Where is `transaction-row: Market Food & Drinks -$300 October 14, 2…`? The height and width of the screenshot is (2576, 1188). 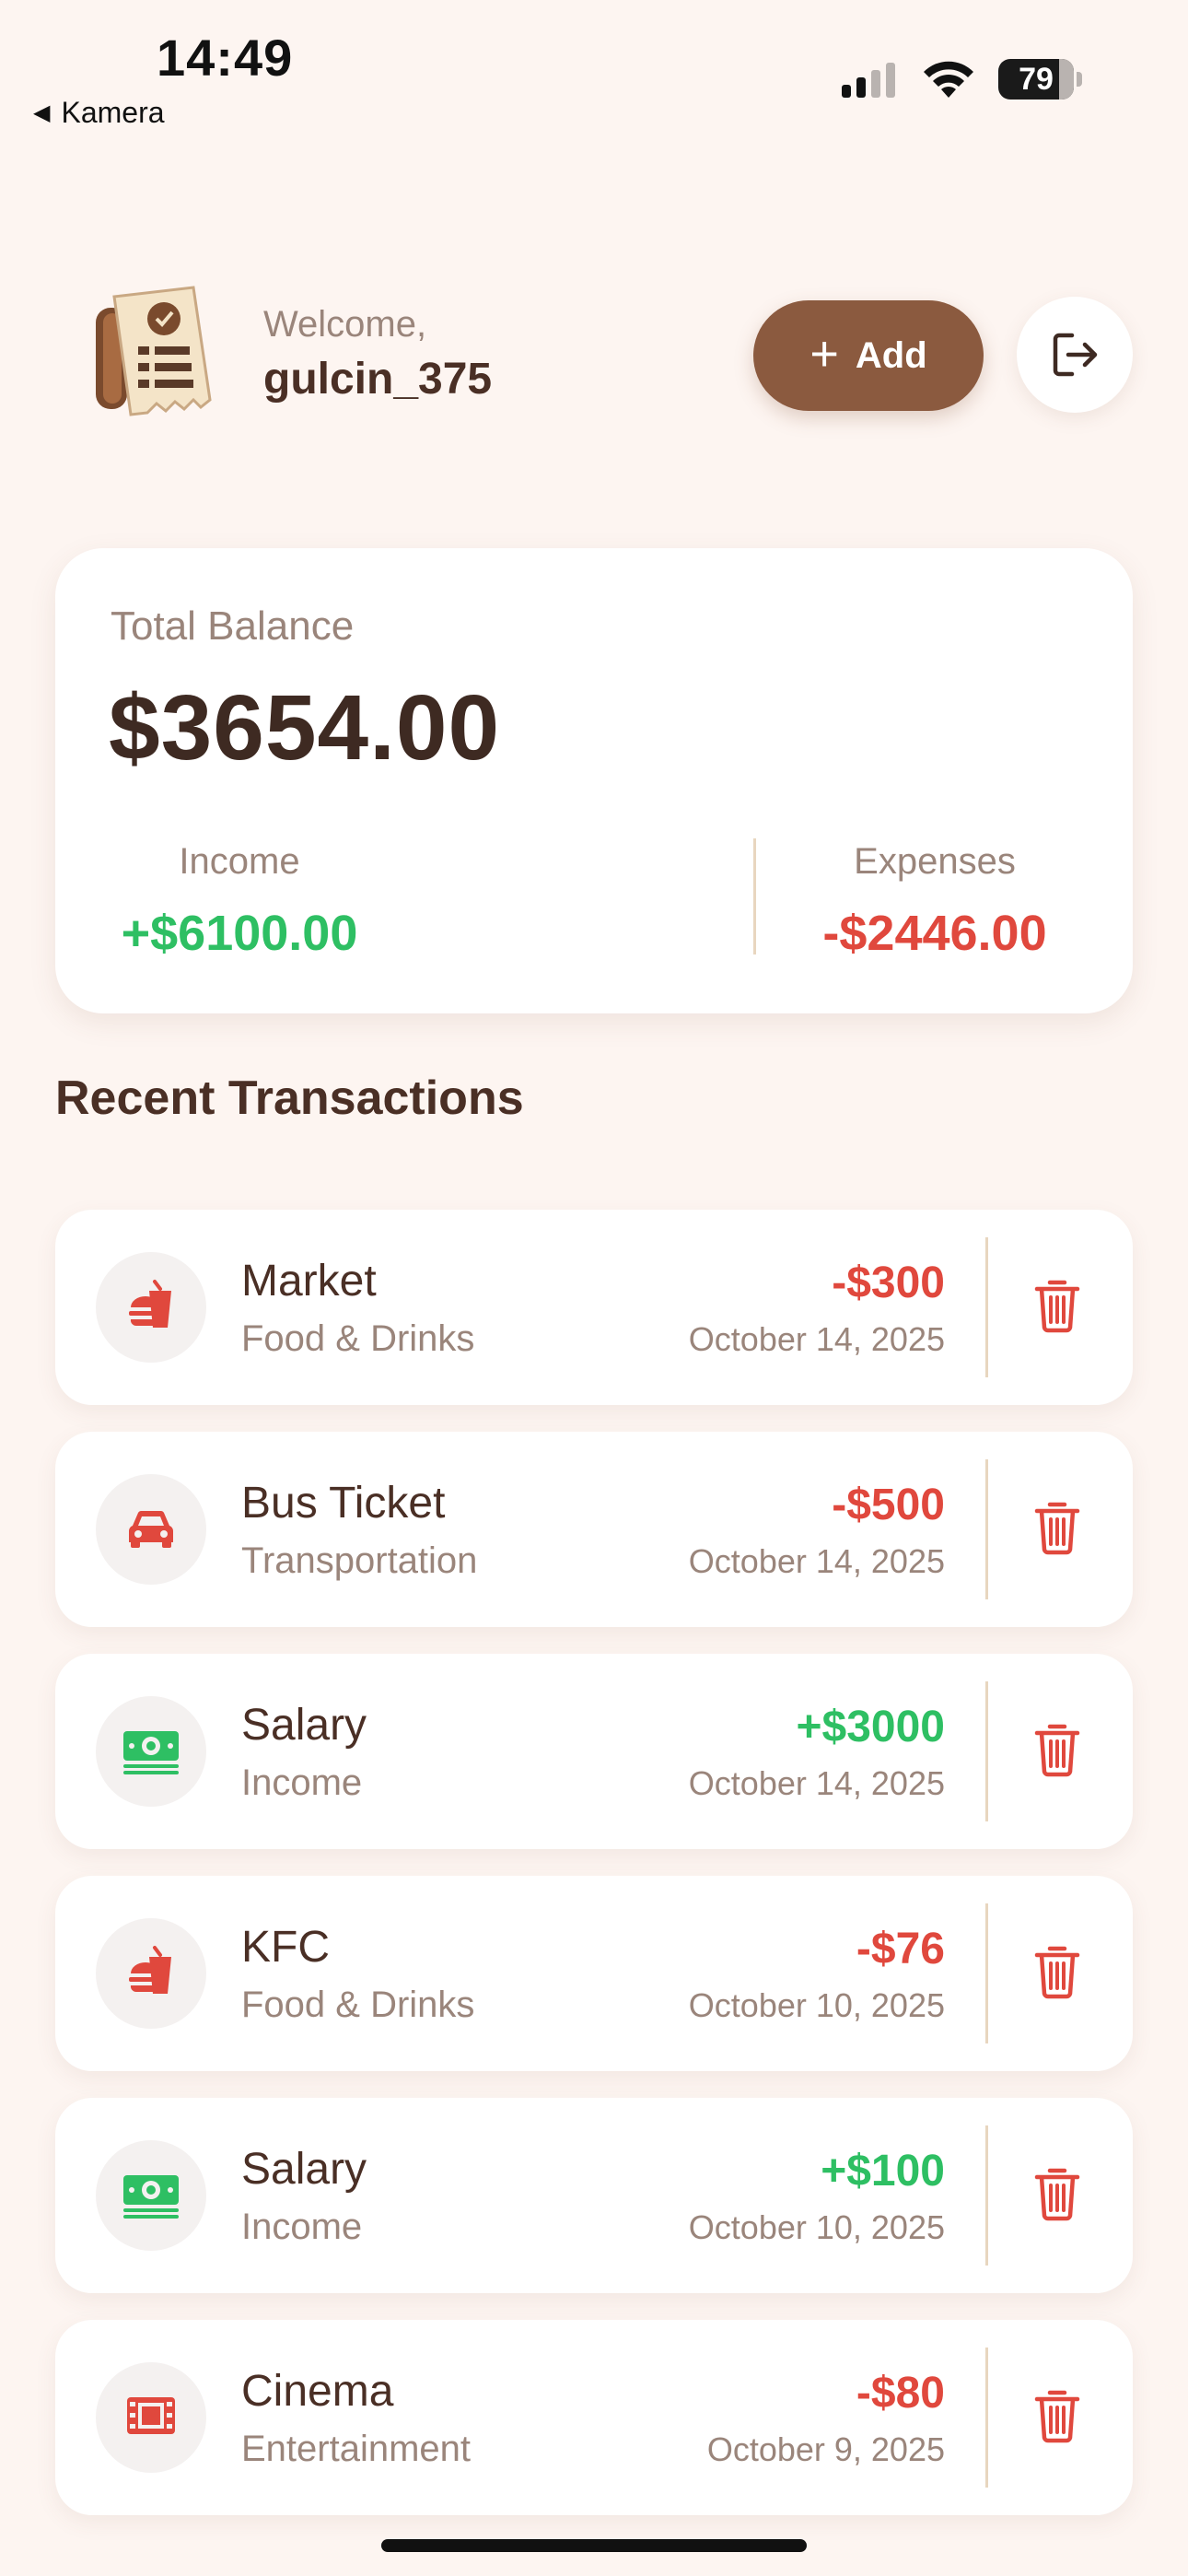
transaction-row: Market Food & Drinks -$300 October 14, 2… is located at coordinates (594, 1307).